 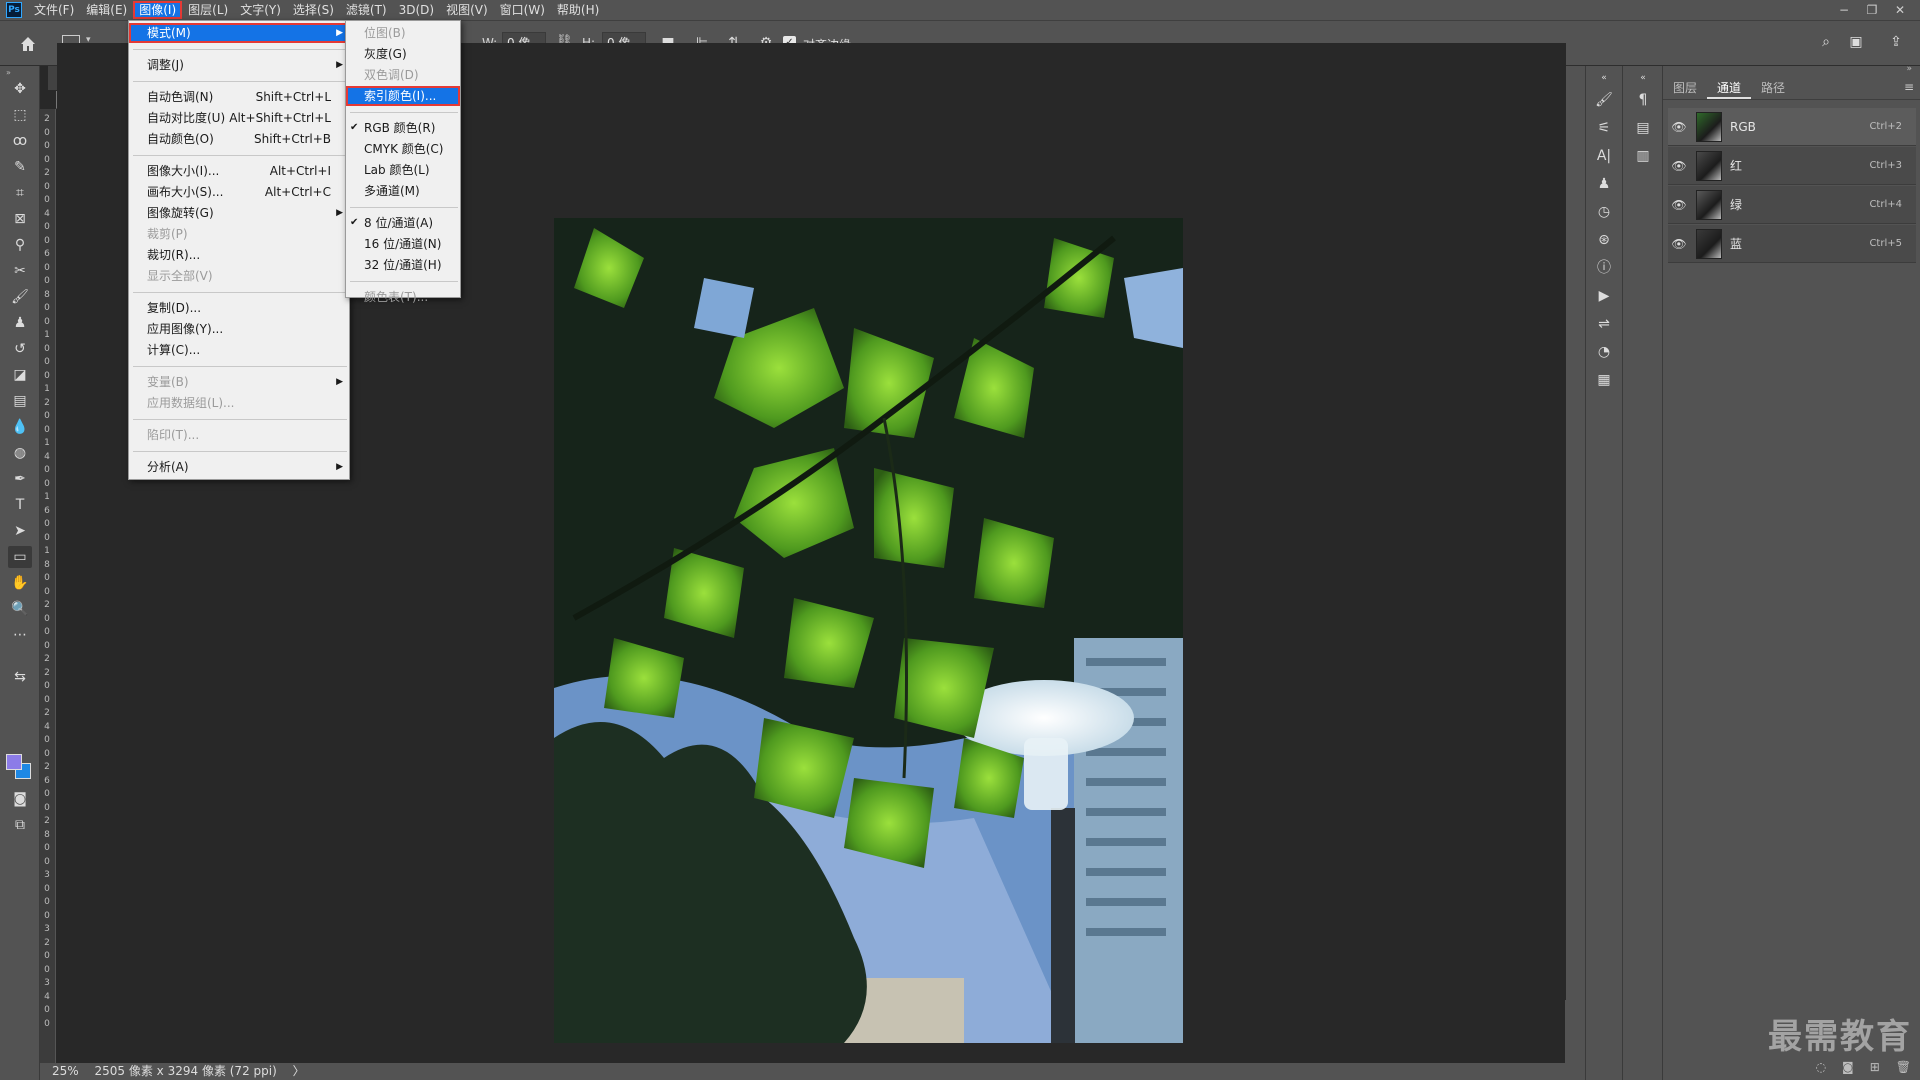 I want to click on gradient-tool-icon: ▤, so click(x=20, y=401).